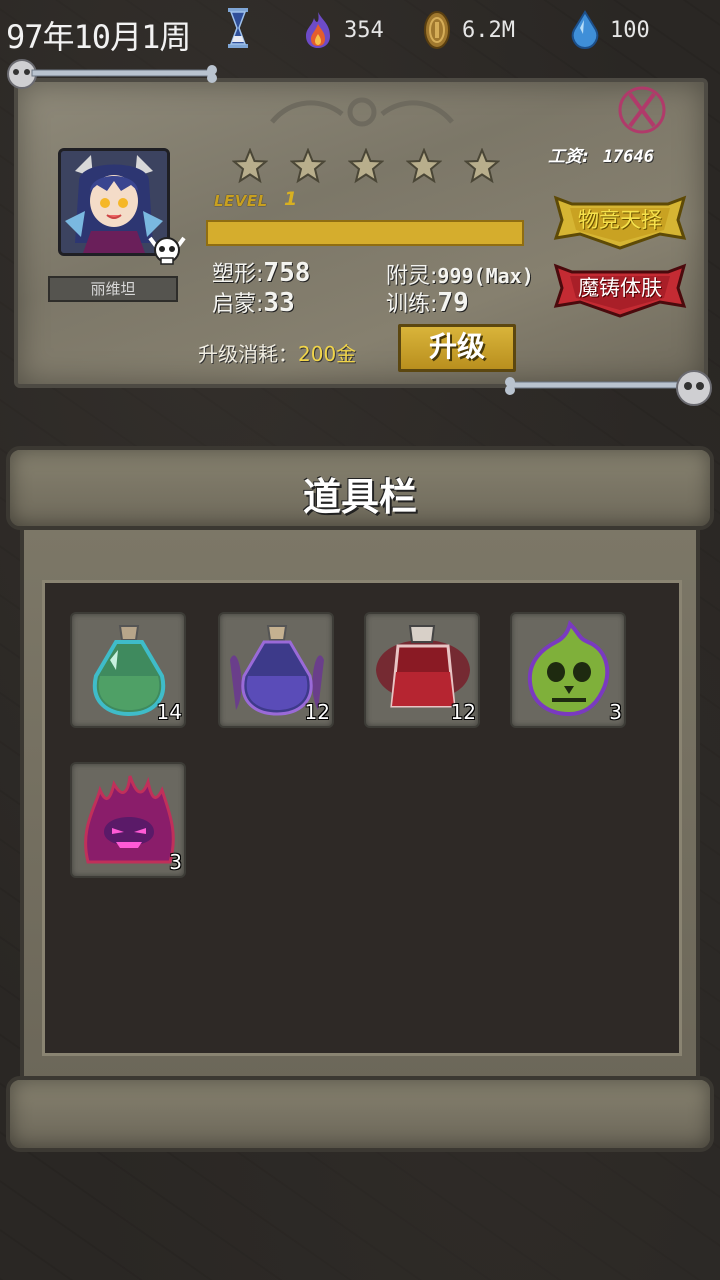 The image size is (720, 1280). What do you see at coordinates (318, 30) in the screenshot?
I see `flame-icon` at bounding box center [318, 30].